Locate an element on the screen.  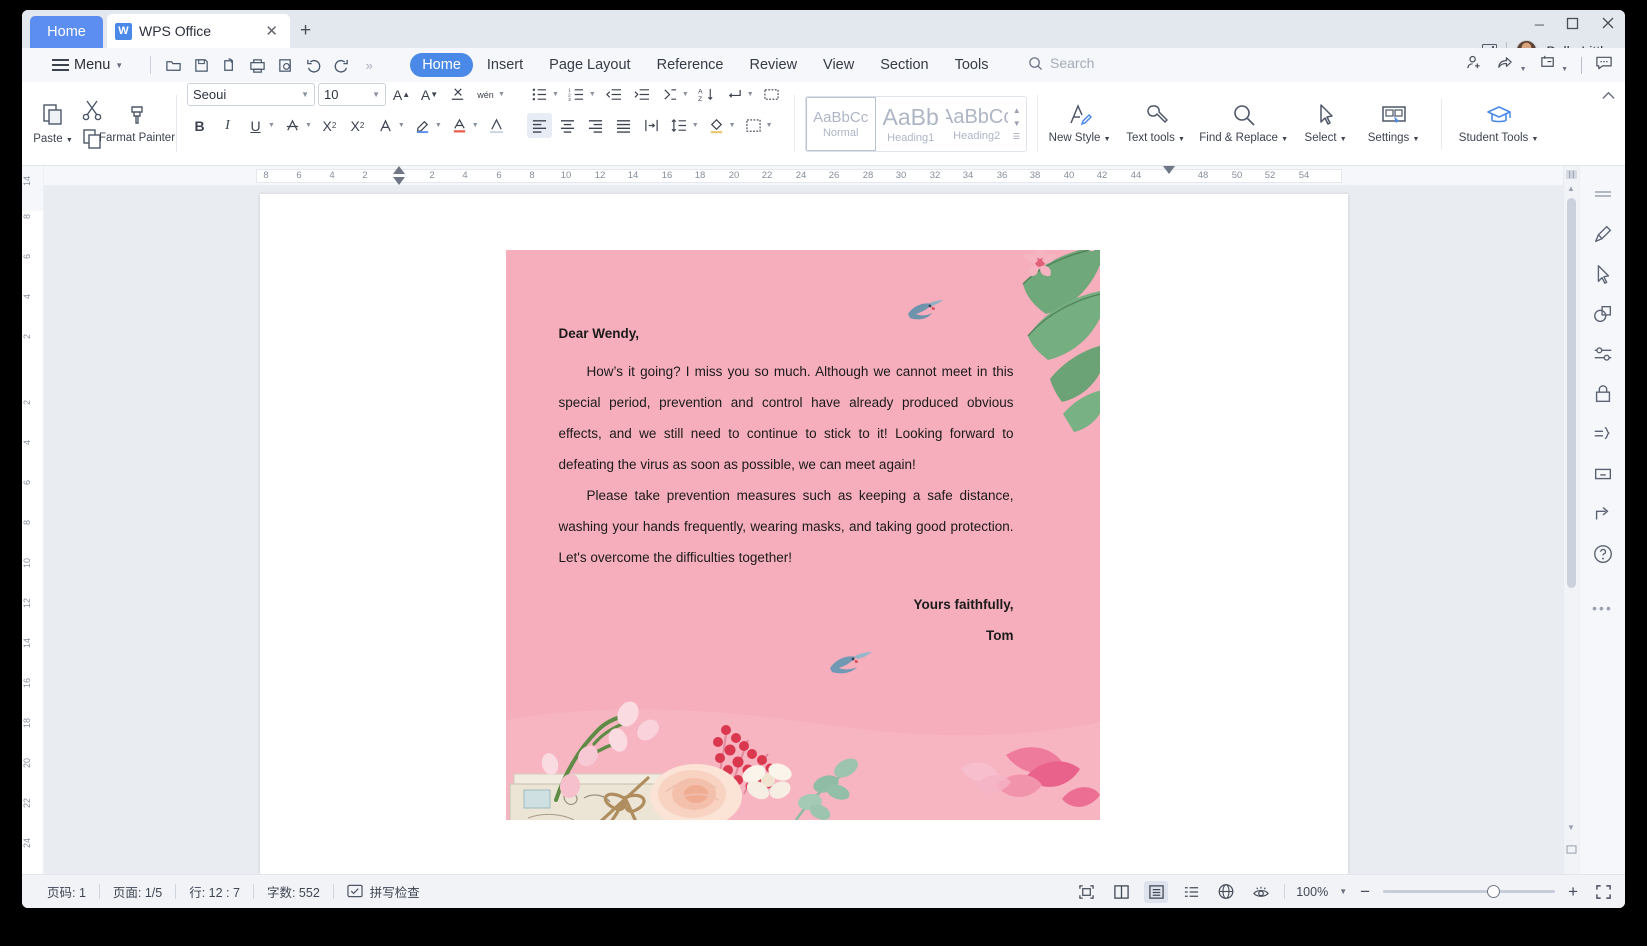
clear-format-icon is located at coordinates (457, 94).